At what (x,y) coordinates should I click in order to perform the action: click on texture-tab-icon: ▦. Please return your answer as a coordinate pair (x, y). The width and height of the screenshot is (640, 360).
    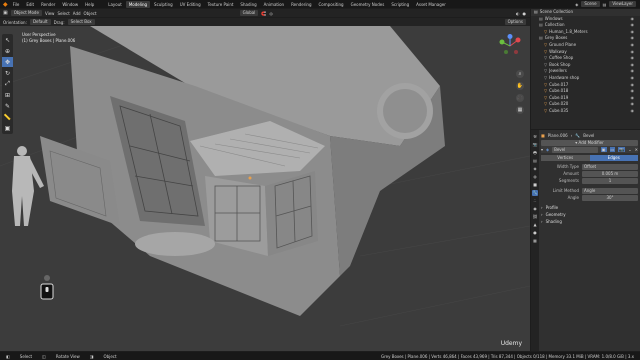
    Looking at the image, I should click on (535, 241).